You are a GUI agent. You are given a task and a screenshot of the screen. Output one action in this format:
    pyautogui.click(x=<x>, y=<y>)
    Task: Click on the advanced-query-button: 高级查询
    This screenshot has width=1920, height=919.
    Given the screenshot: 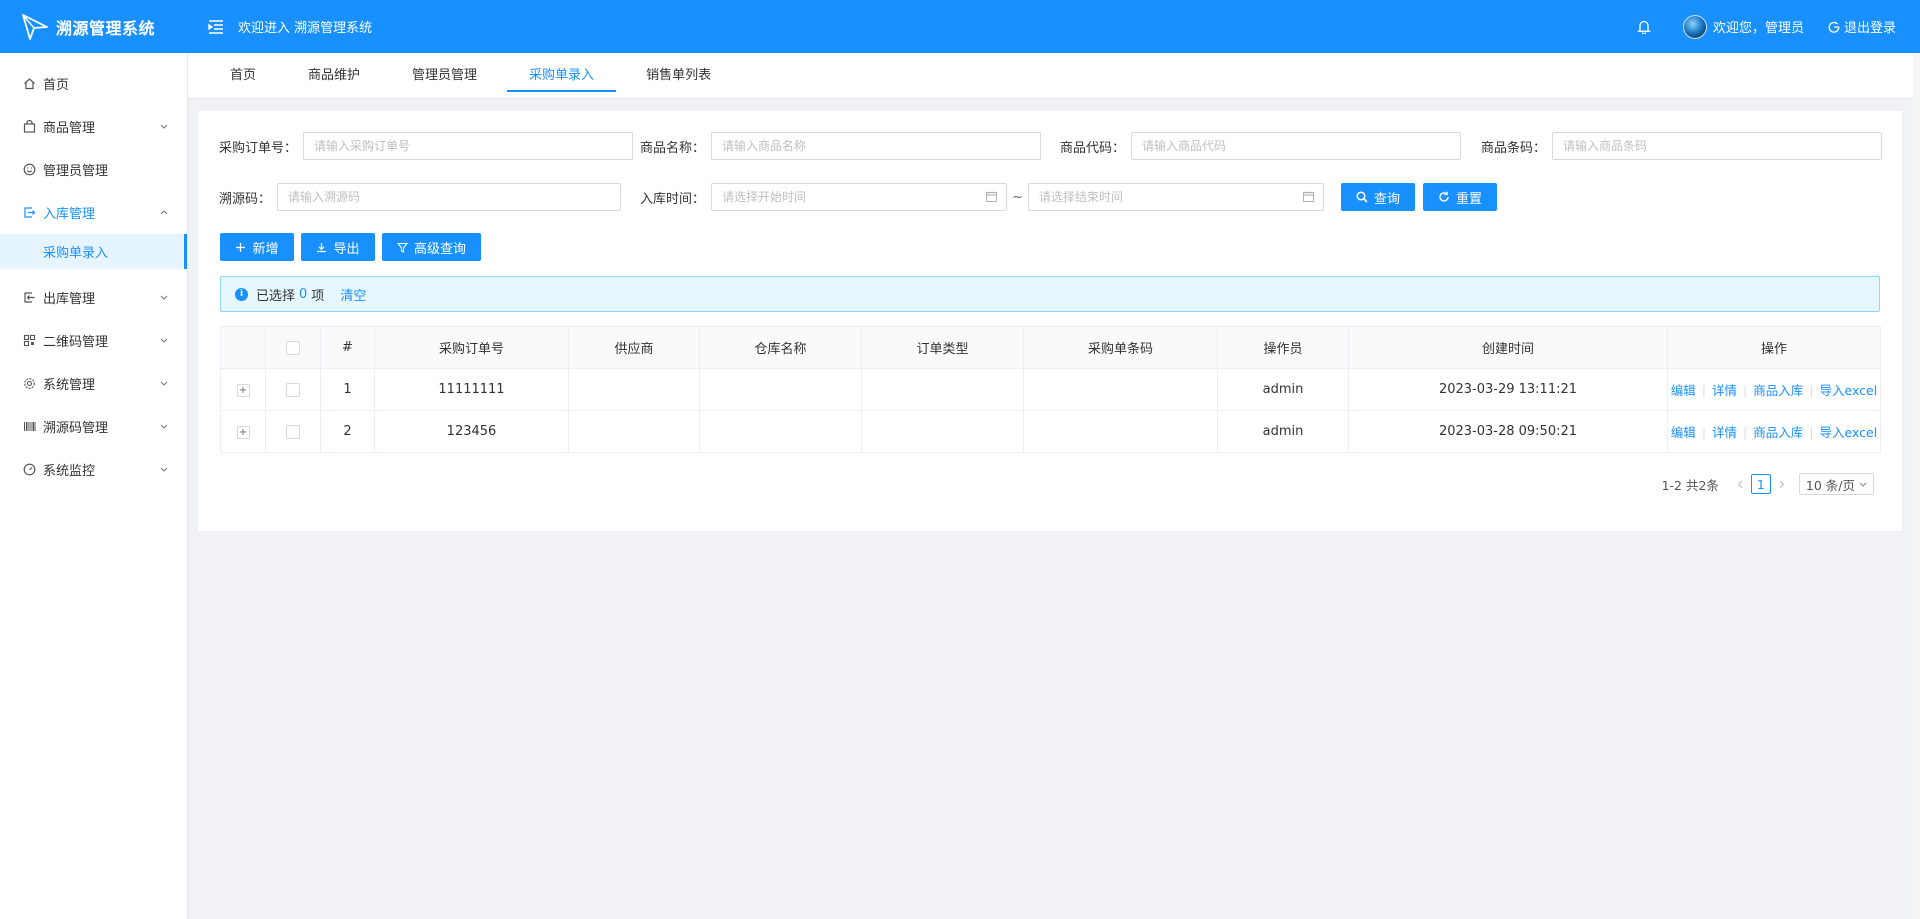 What is the action you would take?
    pyautogui.click(x=431, y=247)
    